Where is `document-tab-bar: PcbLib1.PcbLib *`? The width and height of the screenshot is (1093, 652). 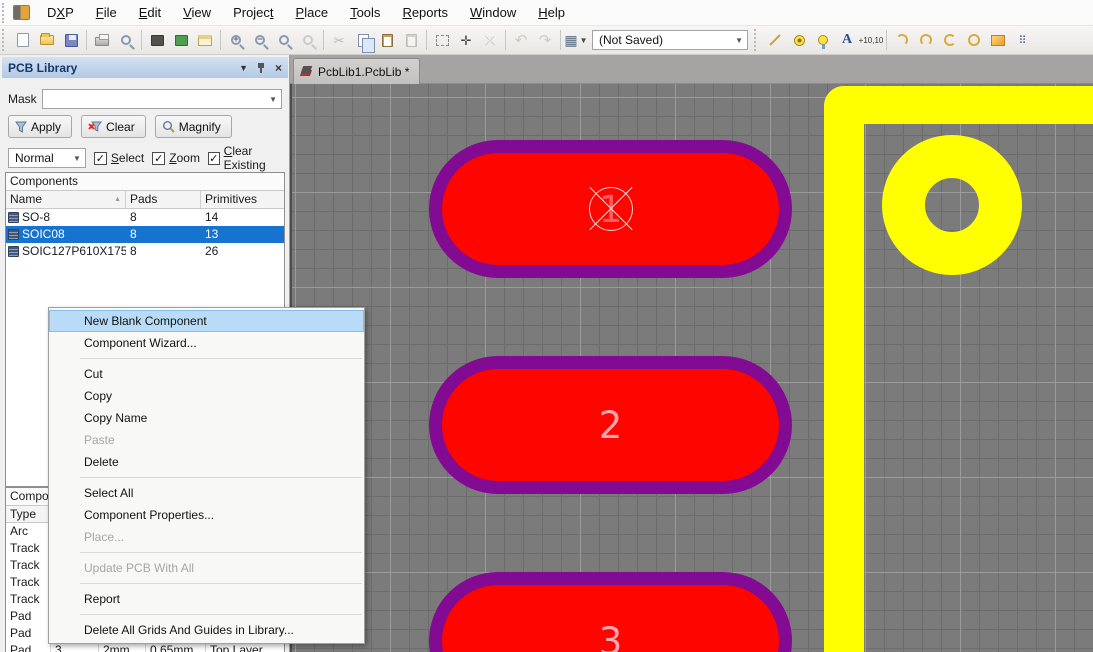 document-tab-bar: PcbLib1.PcbLib * is located at coordinates (691, 69).